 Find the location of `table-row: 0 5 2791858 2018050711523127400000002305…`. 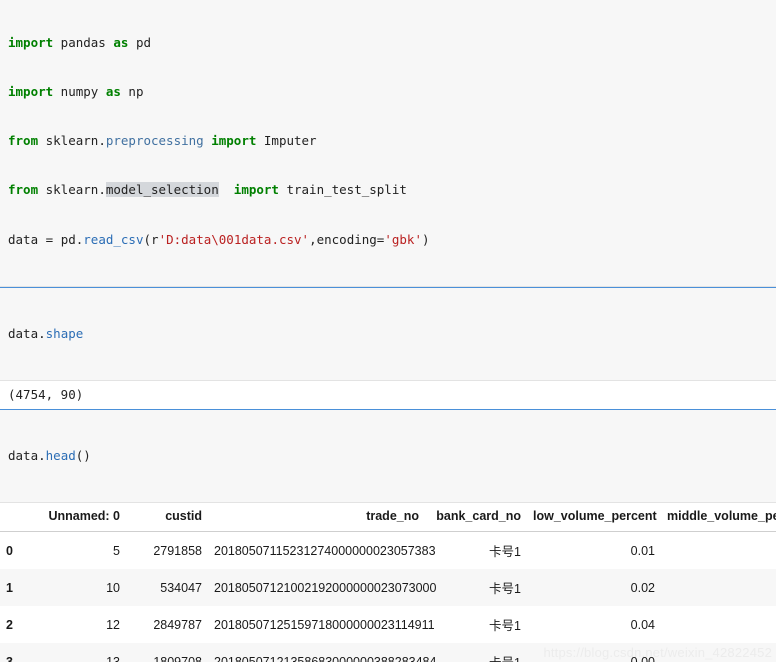

table-row: 0 5 2791858 2018050711523127400000002305… is located at coordinates (388, 550).